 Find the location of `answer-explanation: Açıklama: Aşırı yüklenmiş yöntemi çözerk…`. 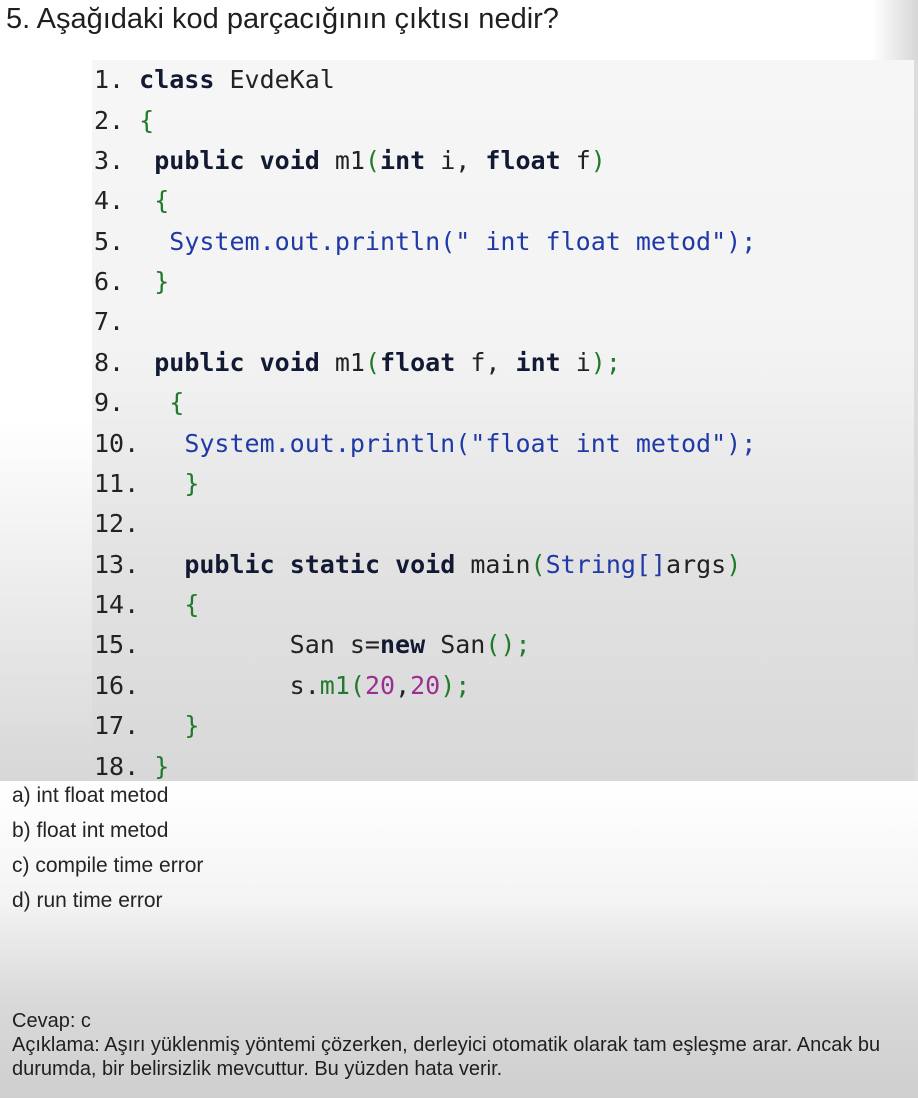

answer-explanation: Açıklama: Aşırı yüklenmiş yöntemi çözerk… is located at coordinates (446, 1057).